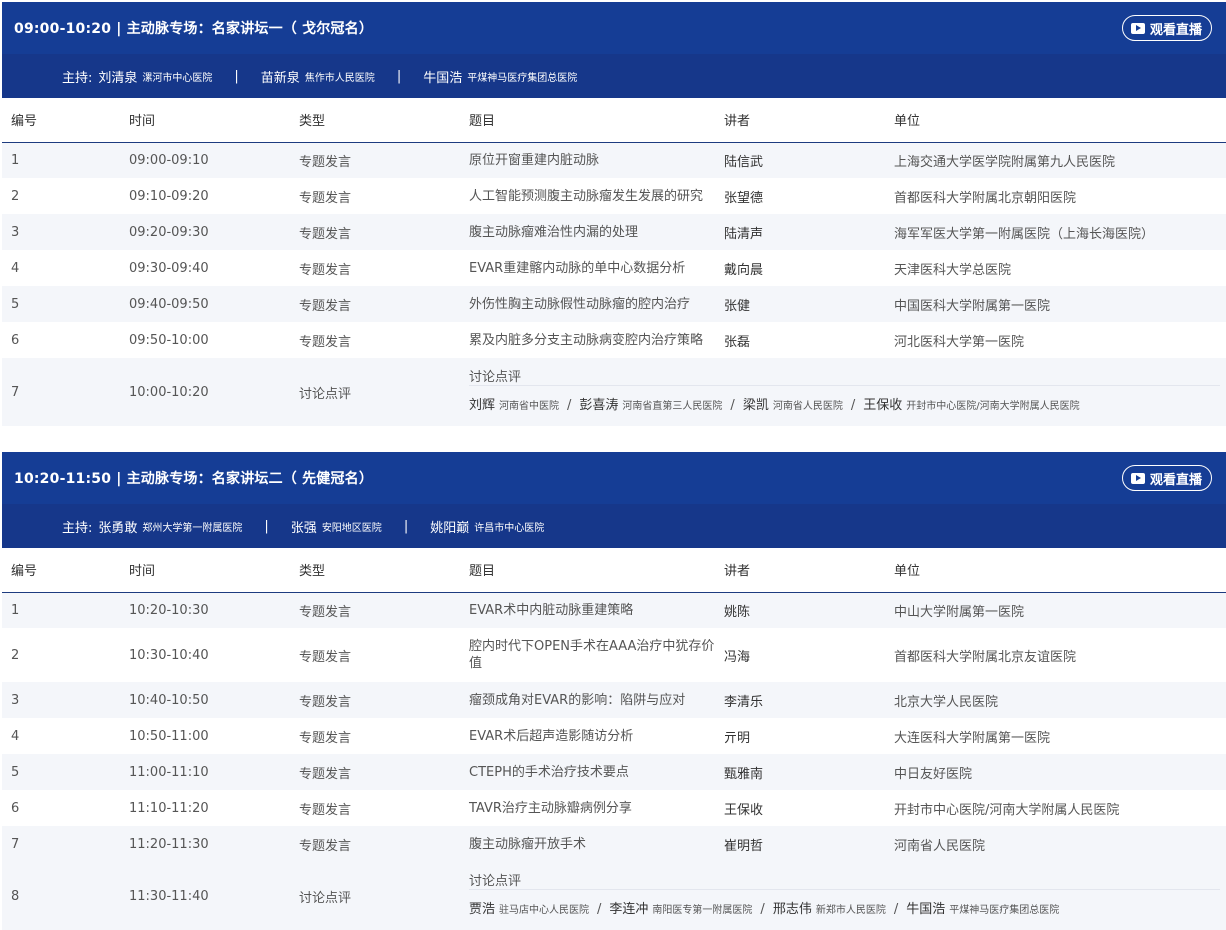 This screenshot has height=930, width=1226. I want to click on cell-time: 10:40-10:50, so click(205, 700).